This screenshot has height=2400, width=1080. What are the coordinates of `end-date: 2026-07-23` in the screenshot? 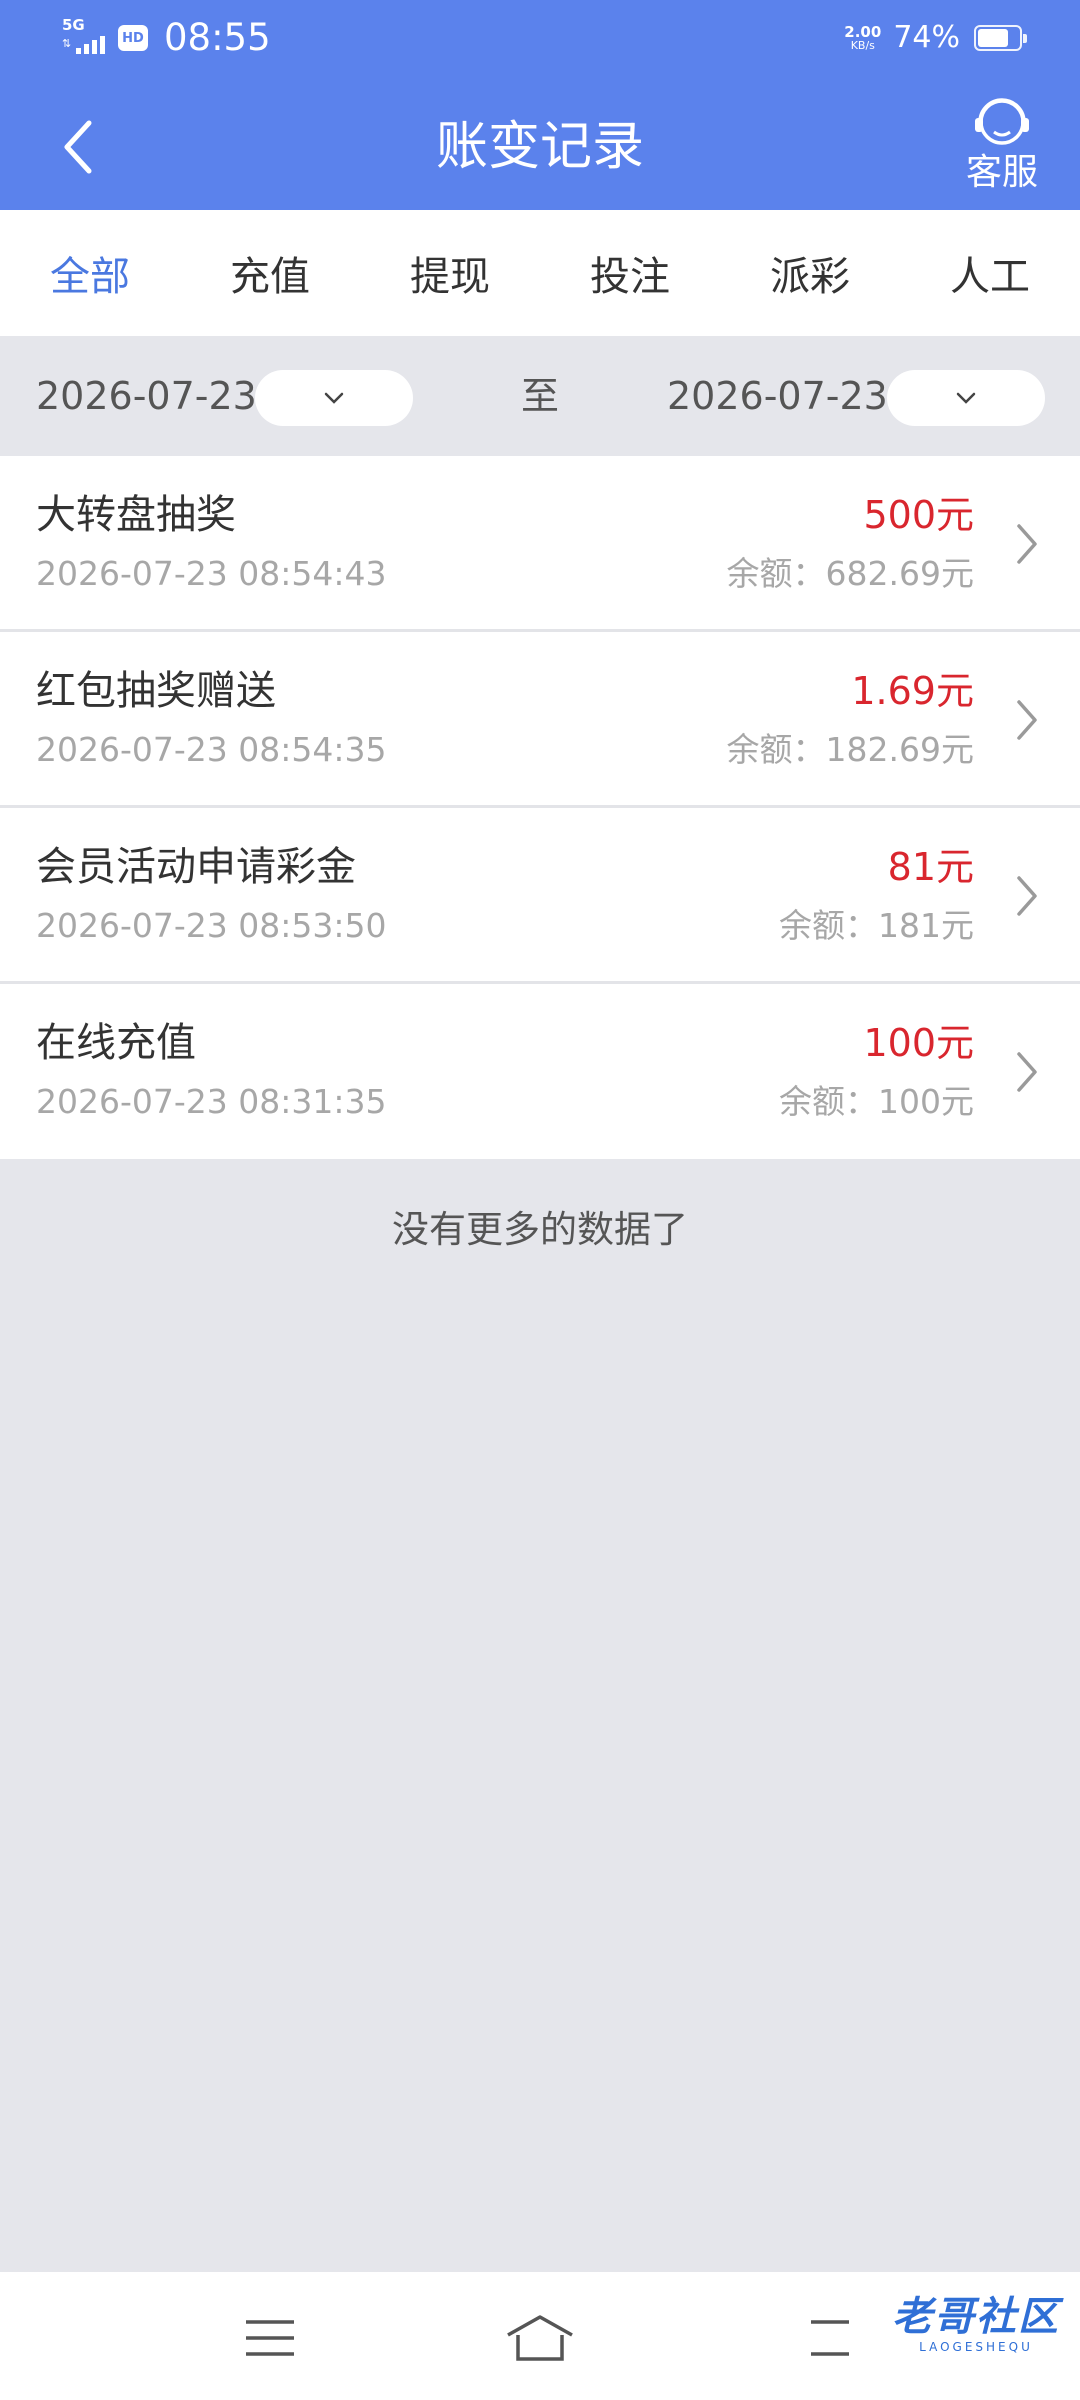 It's located at (777, 396).